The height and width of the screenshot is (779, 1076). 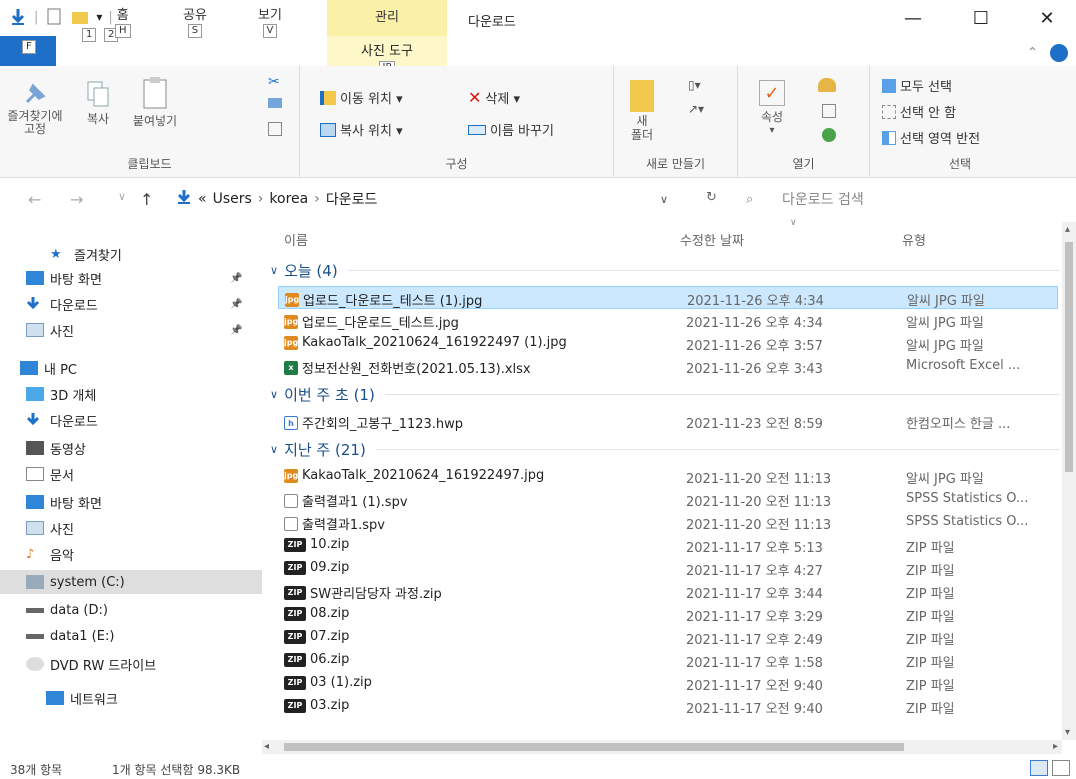 I want to click on edit-icon, so click(x=829, y=111).